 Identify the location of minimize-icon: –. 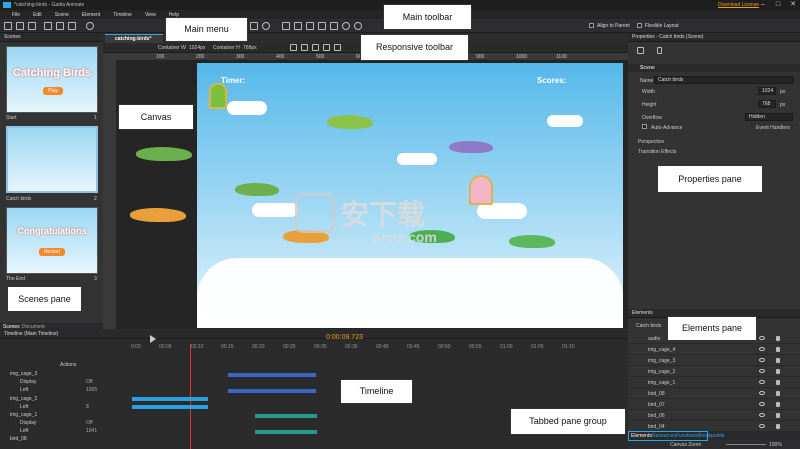
(763, 5).